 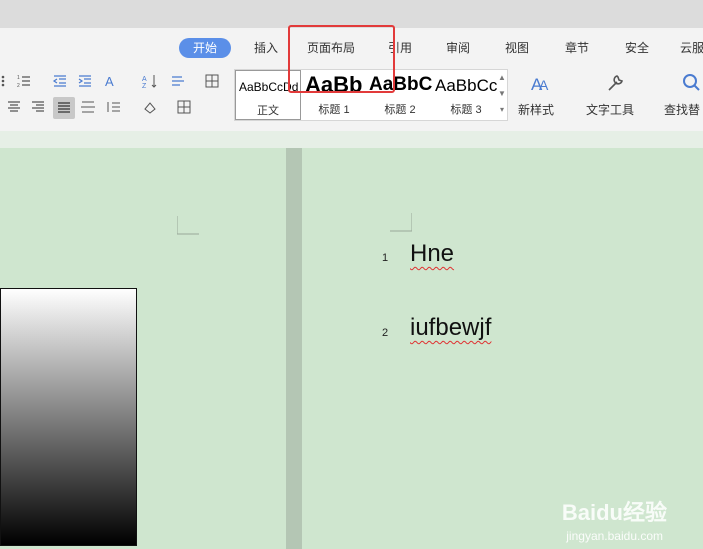 What do you see at coordinates (385, 258) in the screenshot?
I see `line-number: 1` at bounding box center [385, 258].